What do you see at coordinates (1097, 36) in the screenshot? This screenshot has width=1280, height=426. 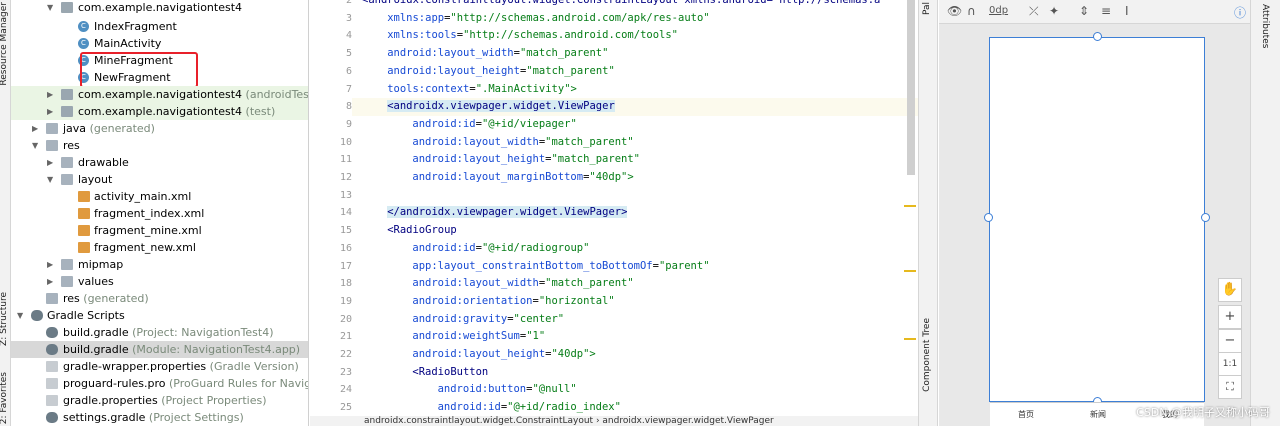 I see `top-handle` at bounding box center [1097, 36].